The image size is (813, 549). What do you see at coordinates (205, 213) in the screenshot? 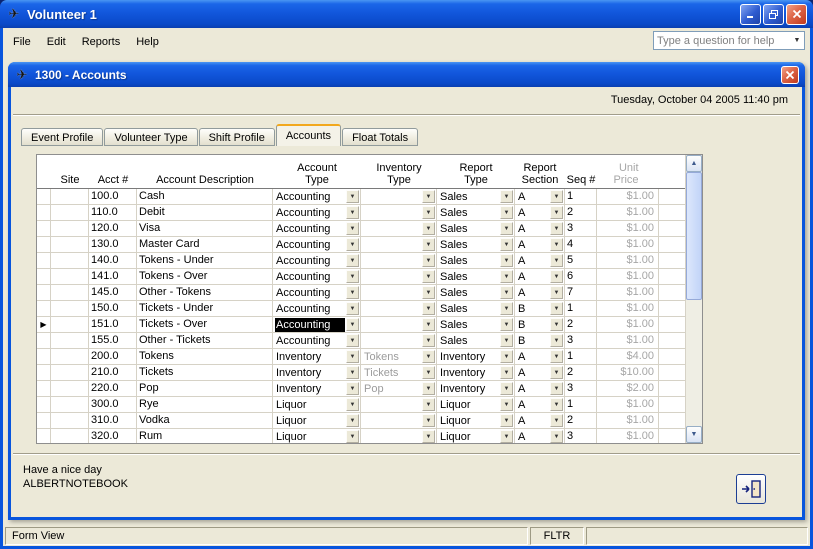
I see `account-description-cell: Debit` at bounding box center [205, 213].